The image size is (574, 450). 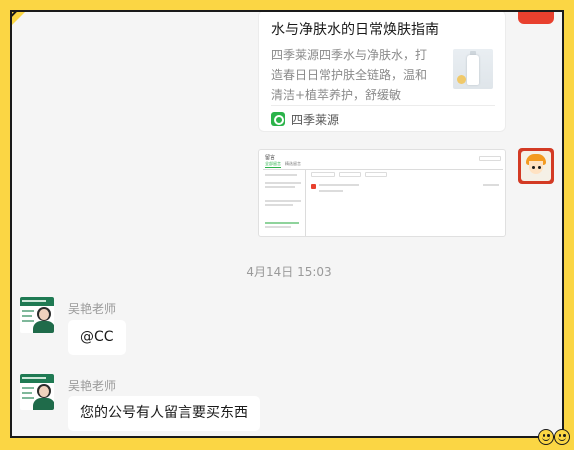 I want to click on screenshot-header: 留言, so click(x=270, y=158).